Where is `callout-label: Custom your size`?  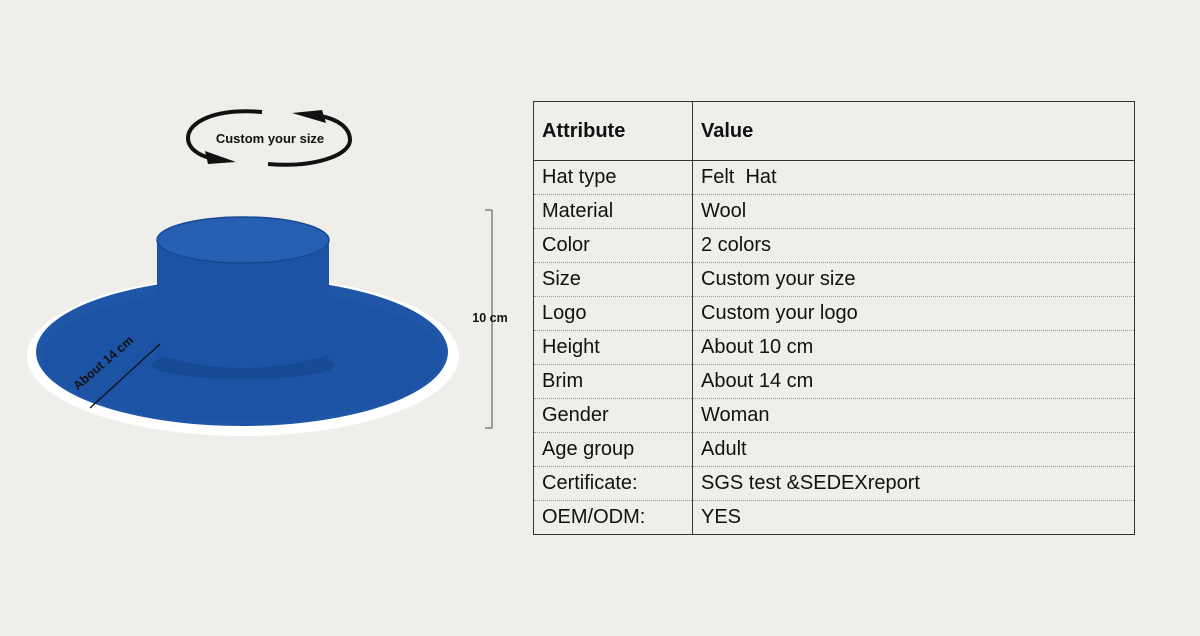 callout-label: Custom your size is located at coordinates (270, 138).